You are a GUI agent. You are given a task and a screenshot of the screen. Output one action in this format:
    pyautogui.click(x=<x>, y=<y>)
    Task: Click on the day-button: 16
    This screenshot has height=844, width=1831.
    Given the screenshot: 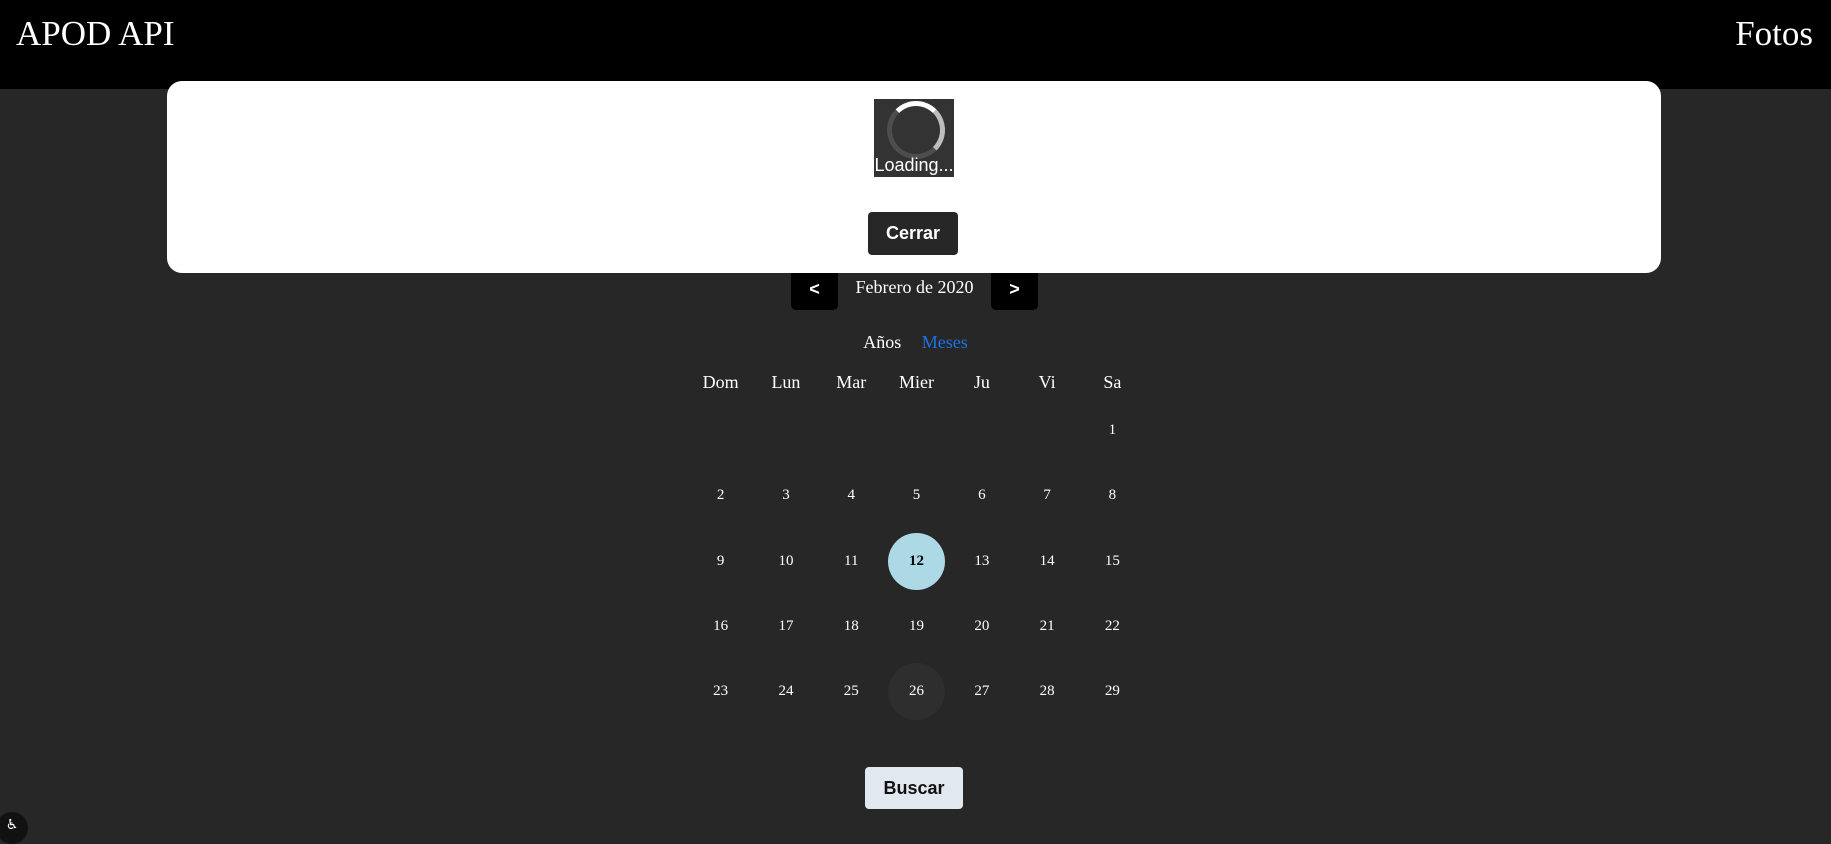 What is the action you would take?
    pyautogui.click(x=720, y=626)
    